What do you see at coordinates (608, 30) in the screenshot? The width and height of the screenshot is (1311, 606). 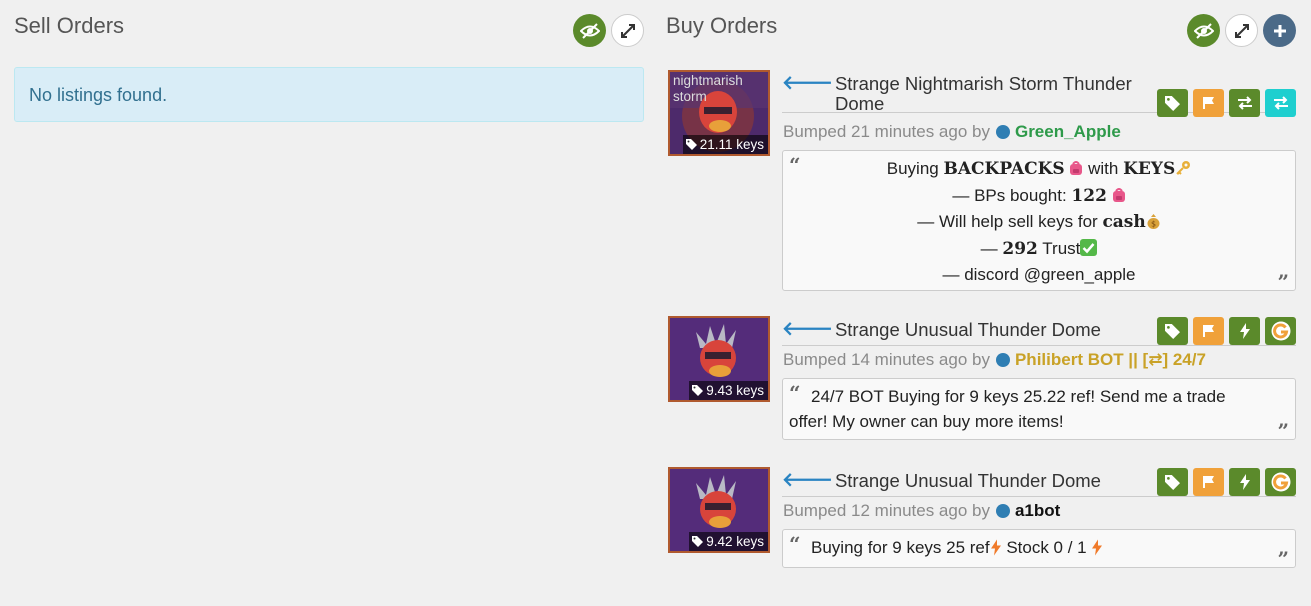 I see `sell-orders-controls` at bounding box center [608, 30].